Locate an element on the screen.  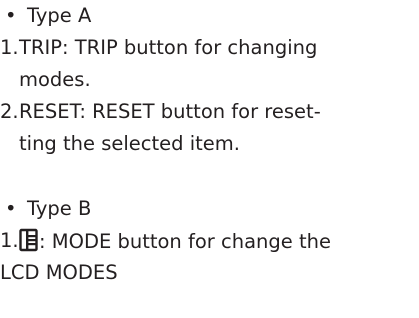
item-text-line: TRIP: TRIP button for changing is located at coordinates (168, 47).